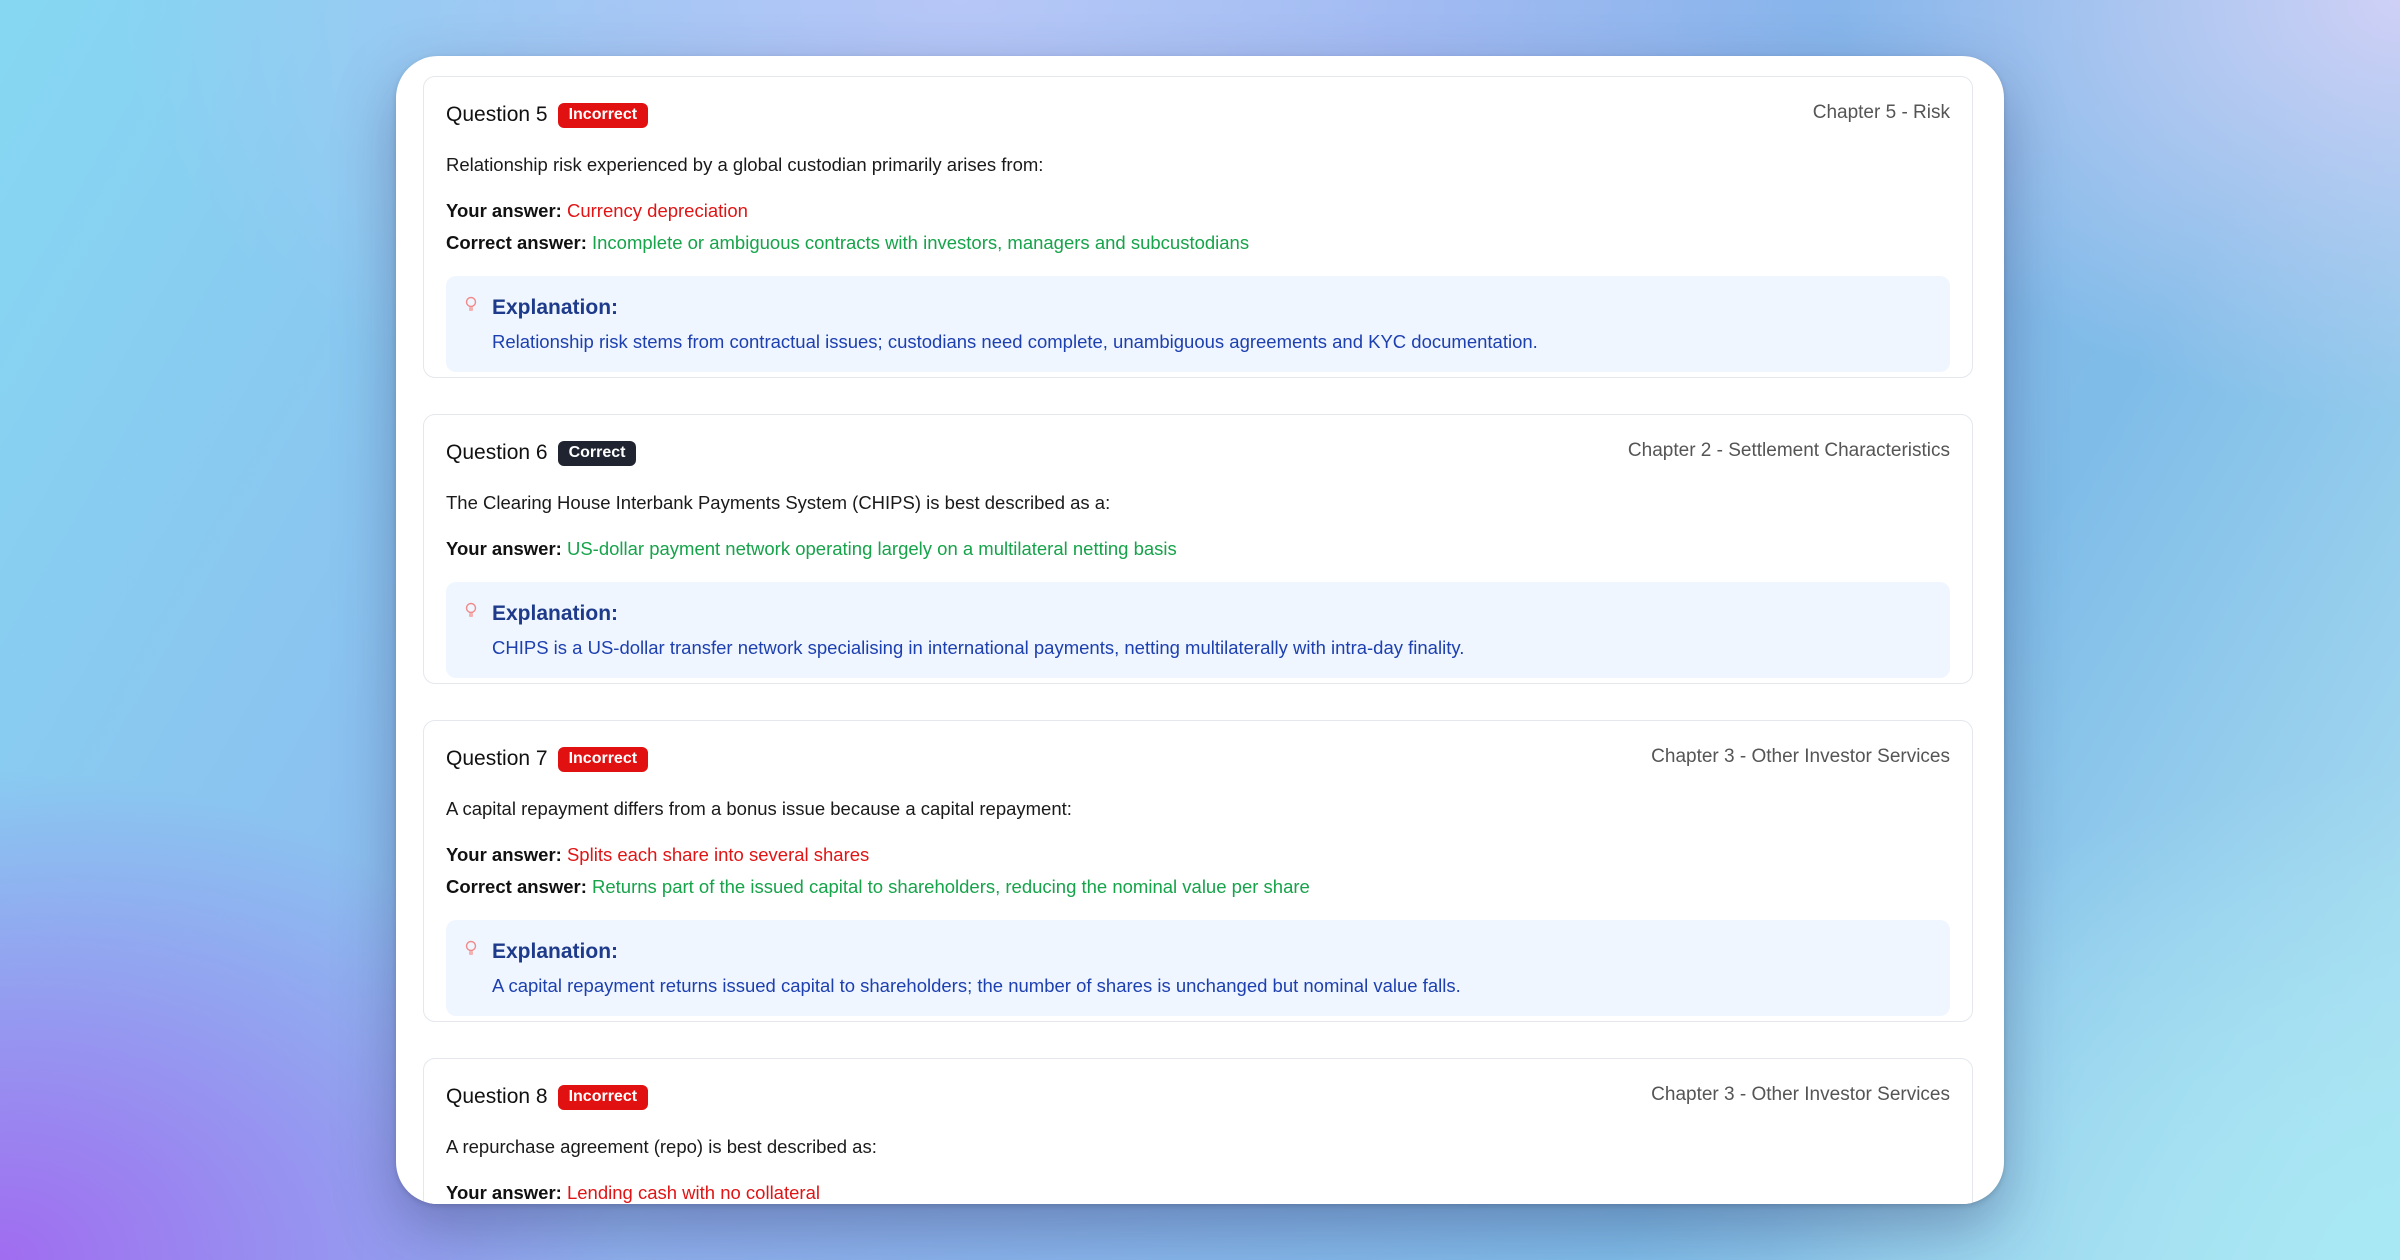 The width and height of the screenshot is (2400, 1260). I want to click on question-title: Question 6, so click(497, 452).